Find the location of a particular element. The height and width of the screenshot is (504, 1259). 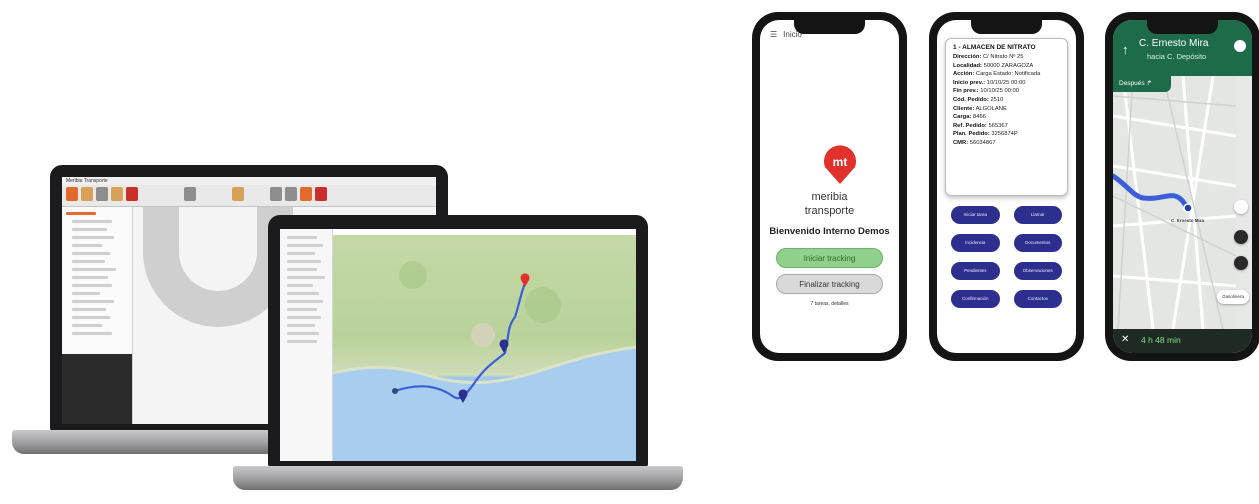

route-list-panel is located at coordinates (306, 345).